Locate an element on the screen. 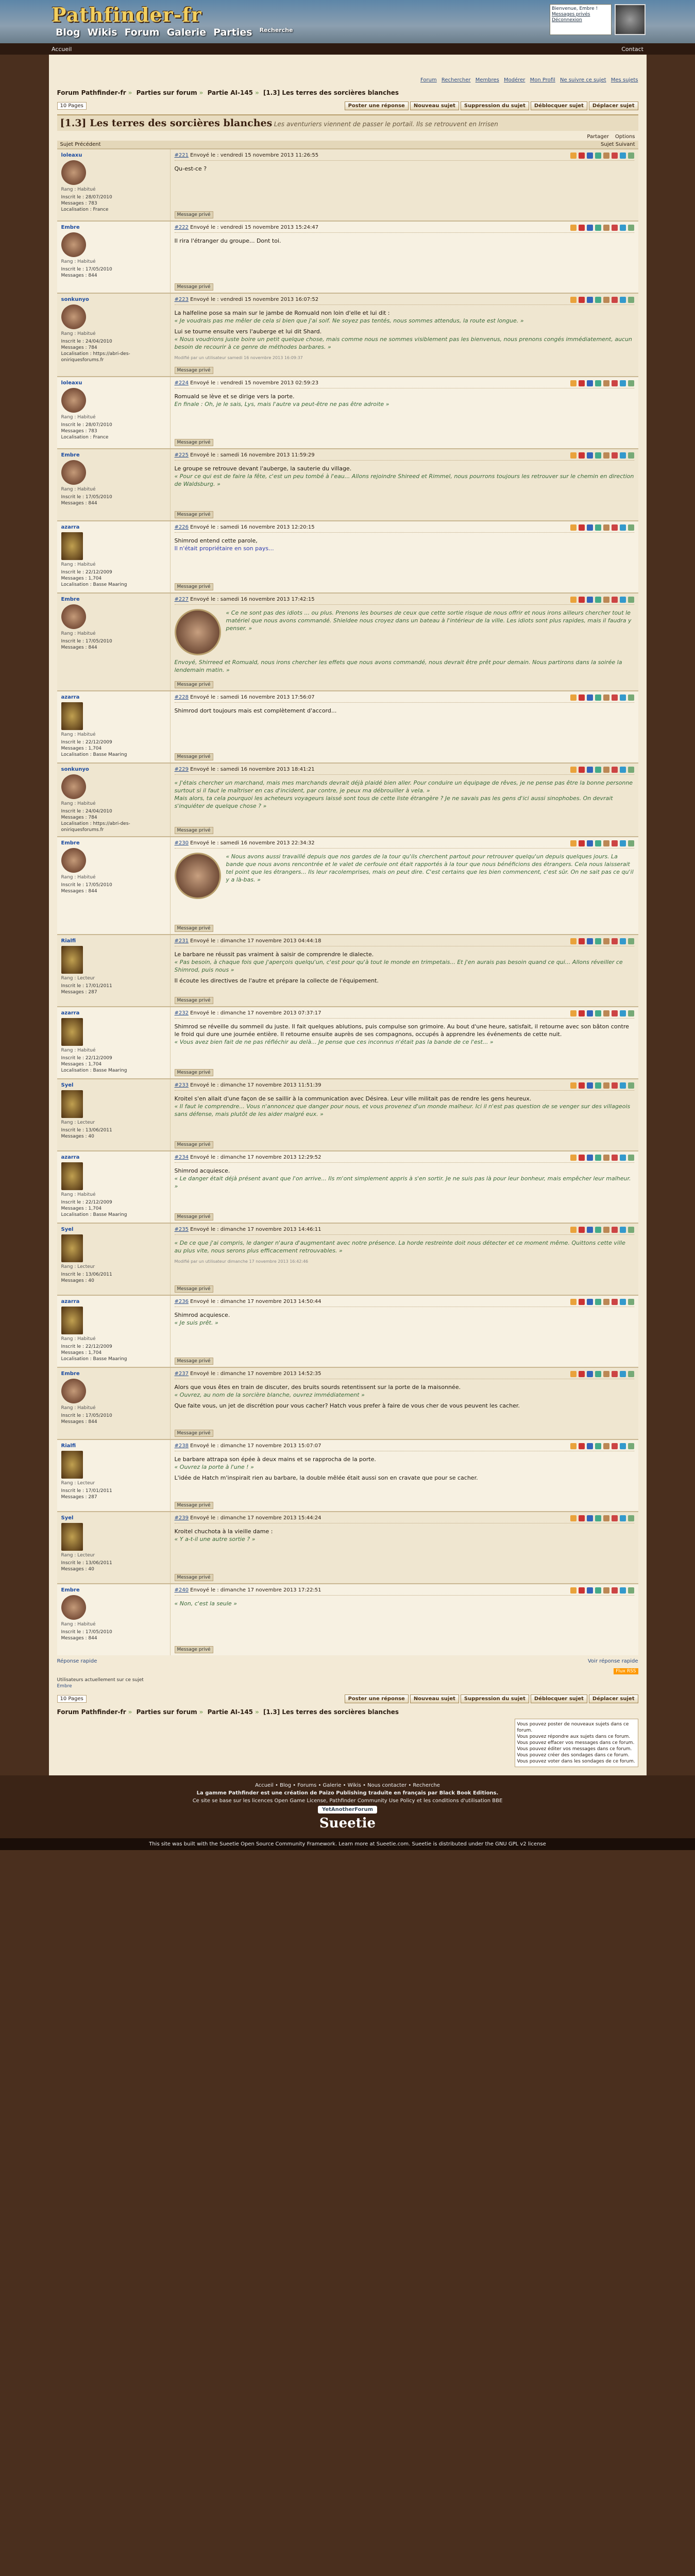 Image resolution: width=695 pixels, height=2576 pixels. unlock-topic-button-bottom: Déblocquer sujet is located at coordinates (558, 1698).